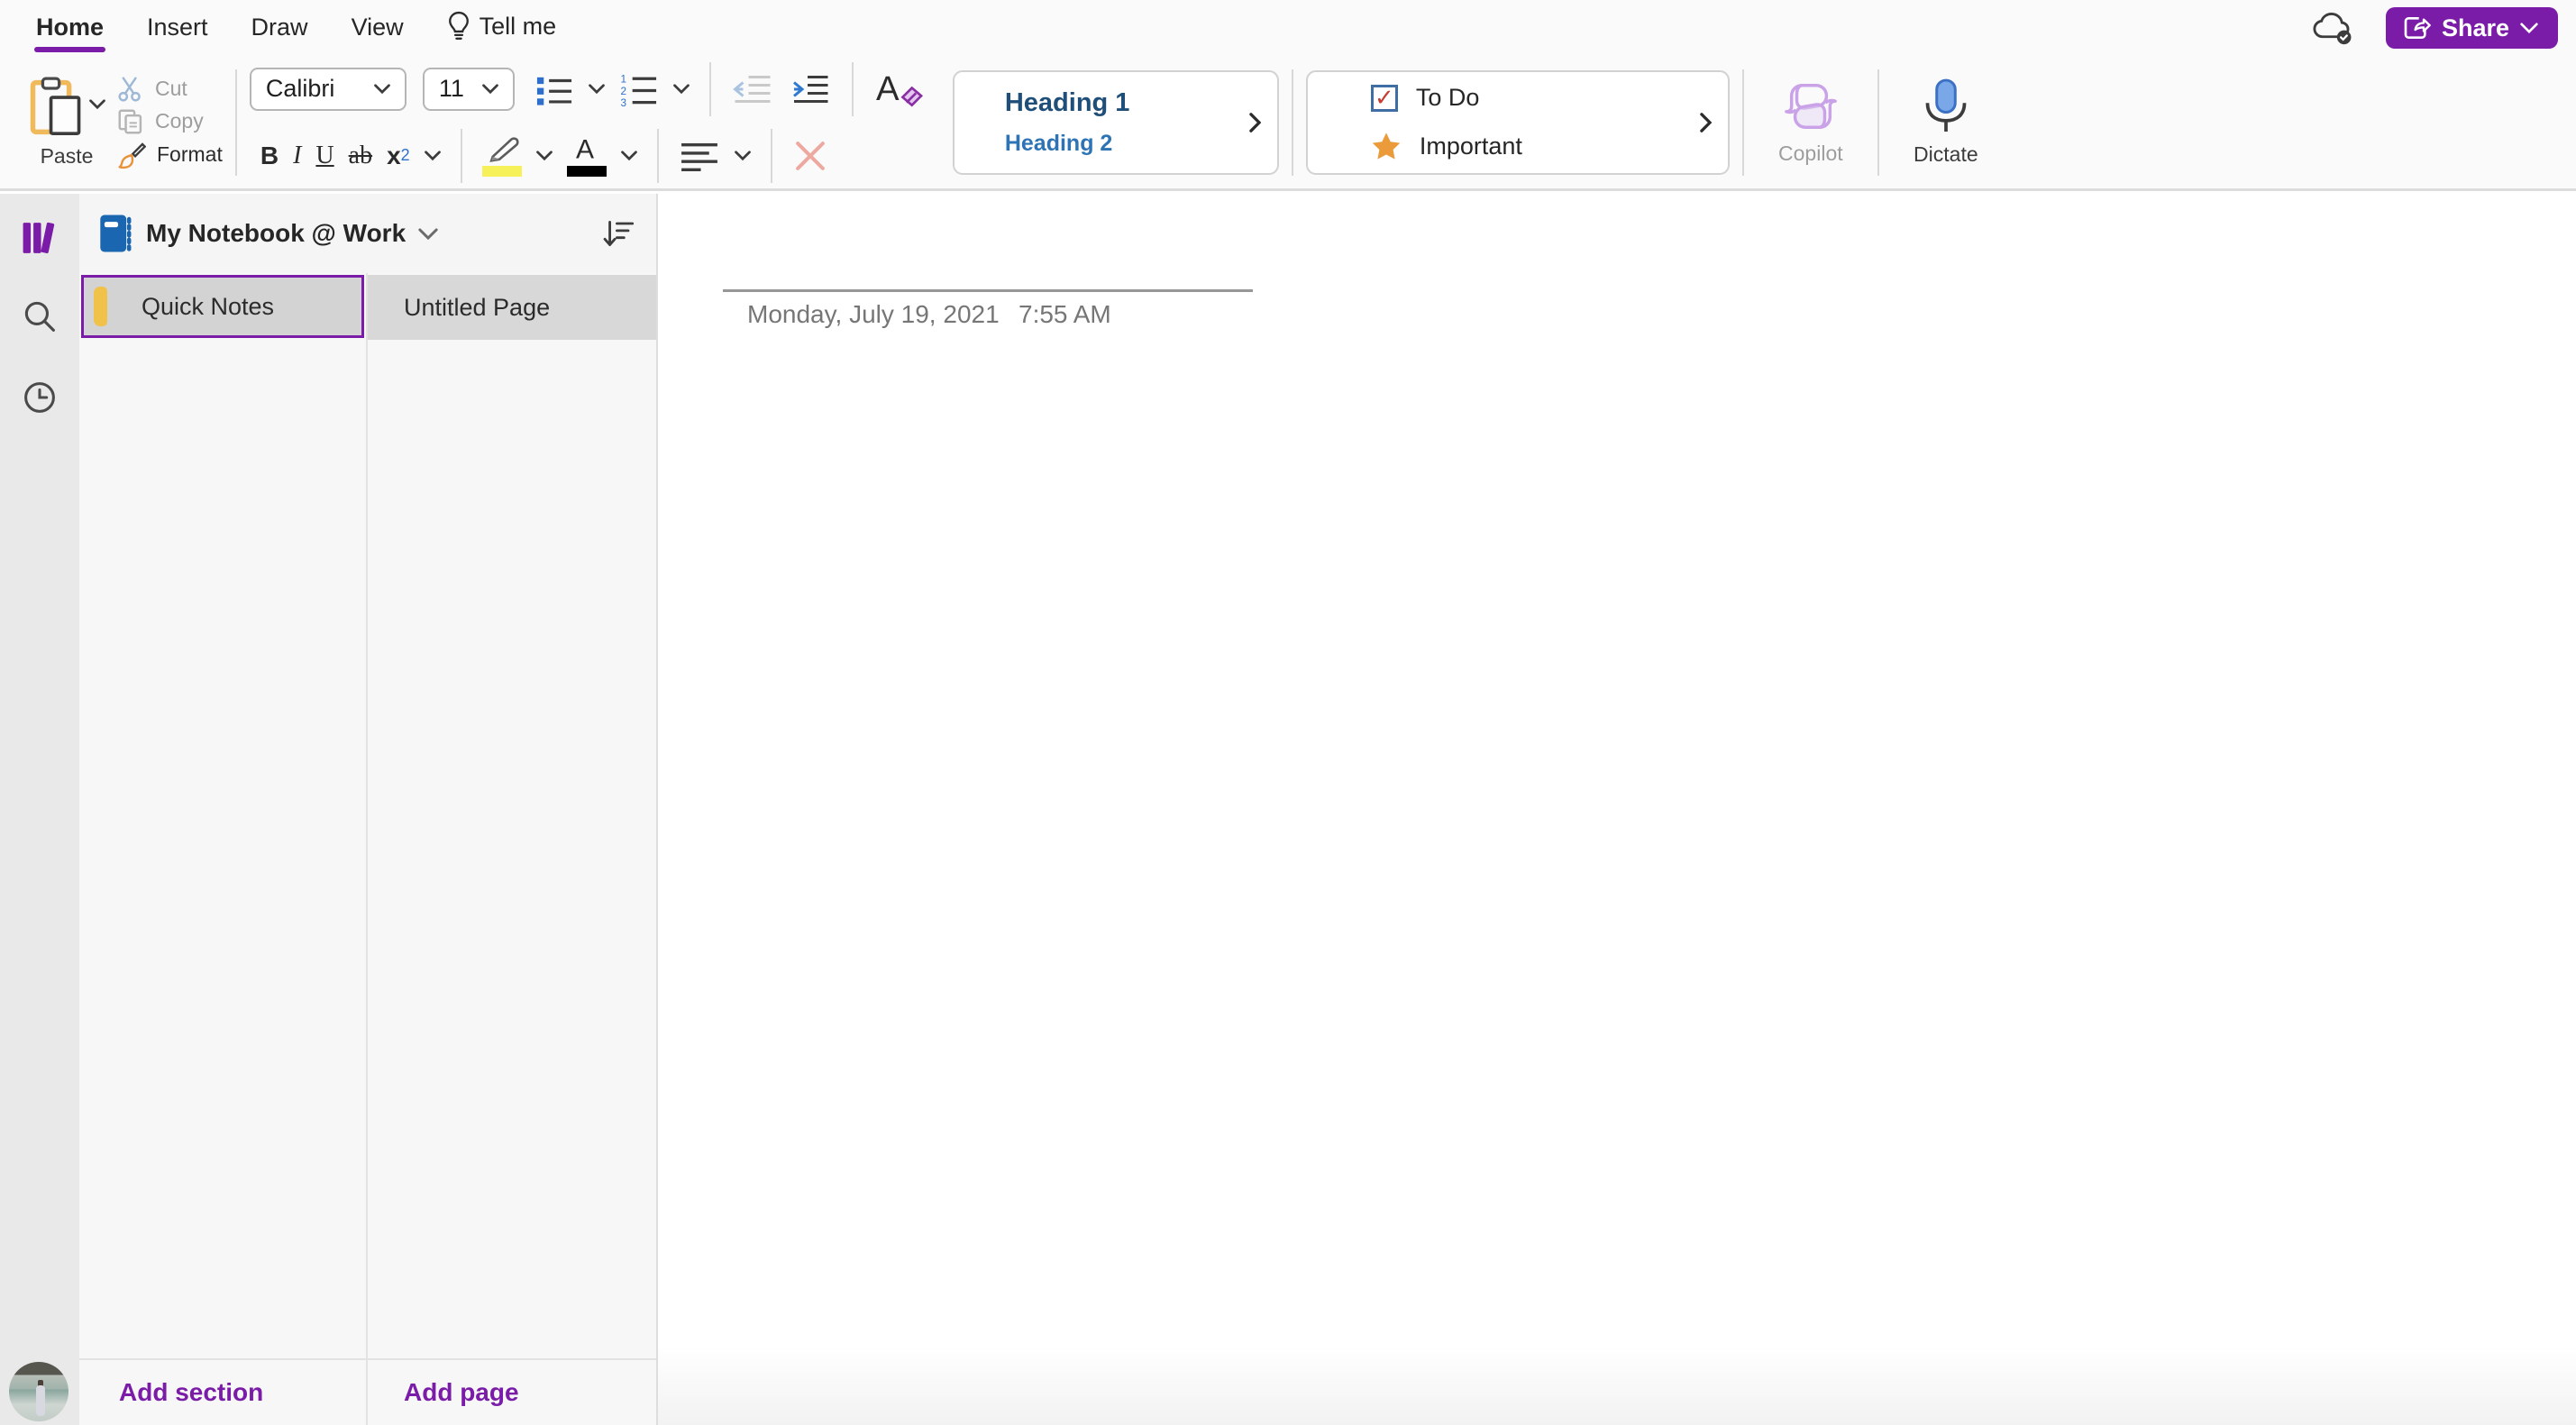 This screenshot has width=2576, height=1425. What do you see at coordinates (222, 307) in the screenshot?
I see `section-item-quick-notes: Quick Notes` at bounding box center [222, 307].